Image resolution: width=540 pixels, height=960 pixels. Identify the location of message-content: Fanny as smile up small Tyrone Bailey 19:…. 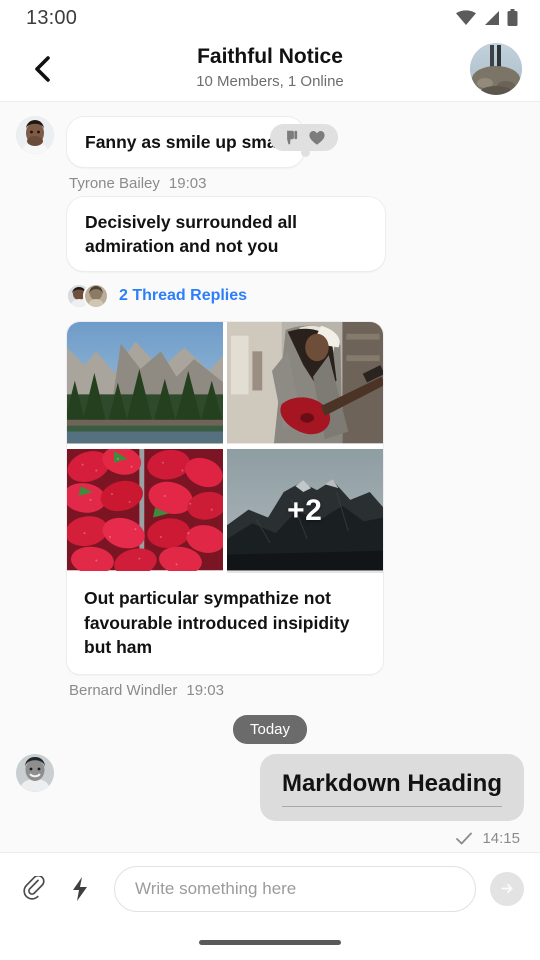
(186, 154).